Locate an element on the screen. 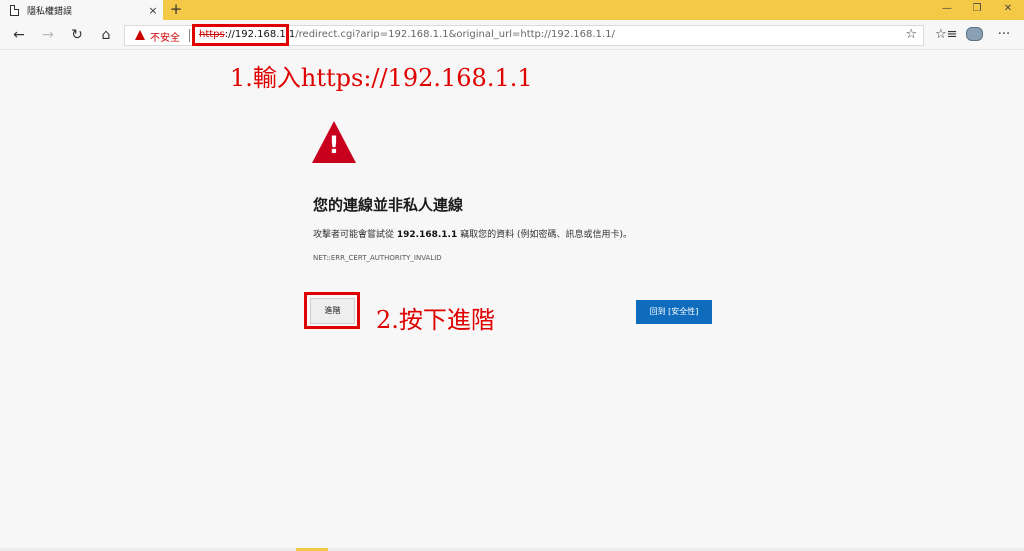 This screenshot has width=1024, height=551. annotation-step-2: 2.按下進階 is located at coordinates (435, 320).